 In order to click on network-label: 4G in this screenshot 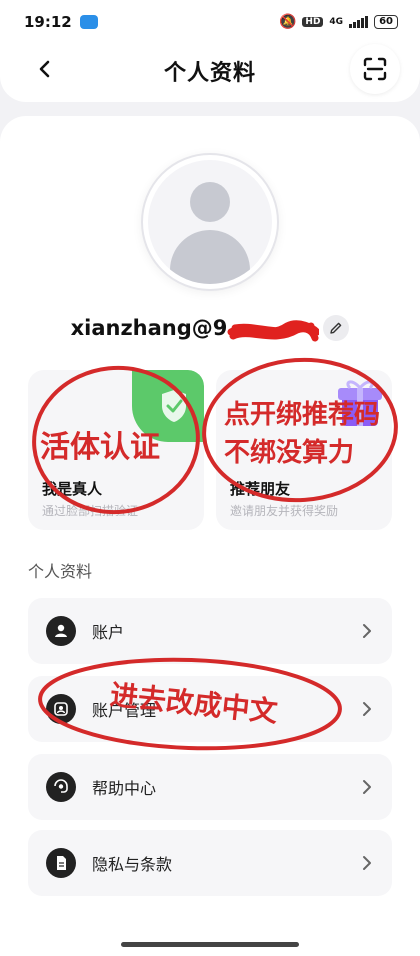, I will do `click(336, 22)`.